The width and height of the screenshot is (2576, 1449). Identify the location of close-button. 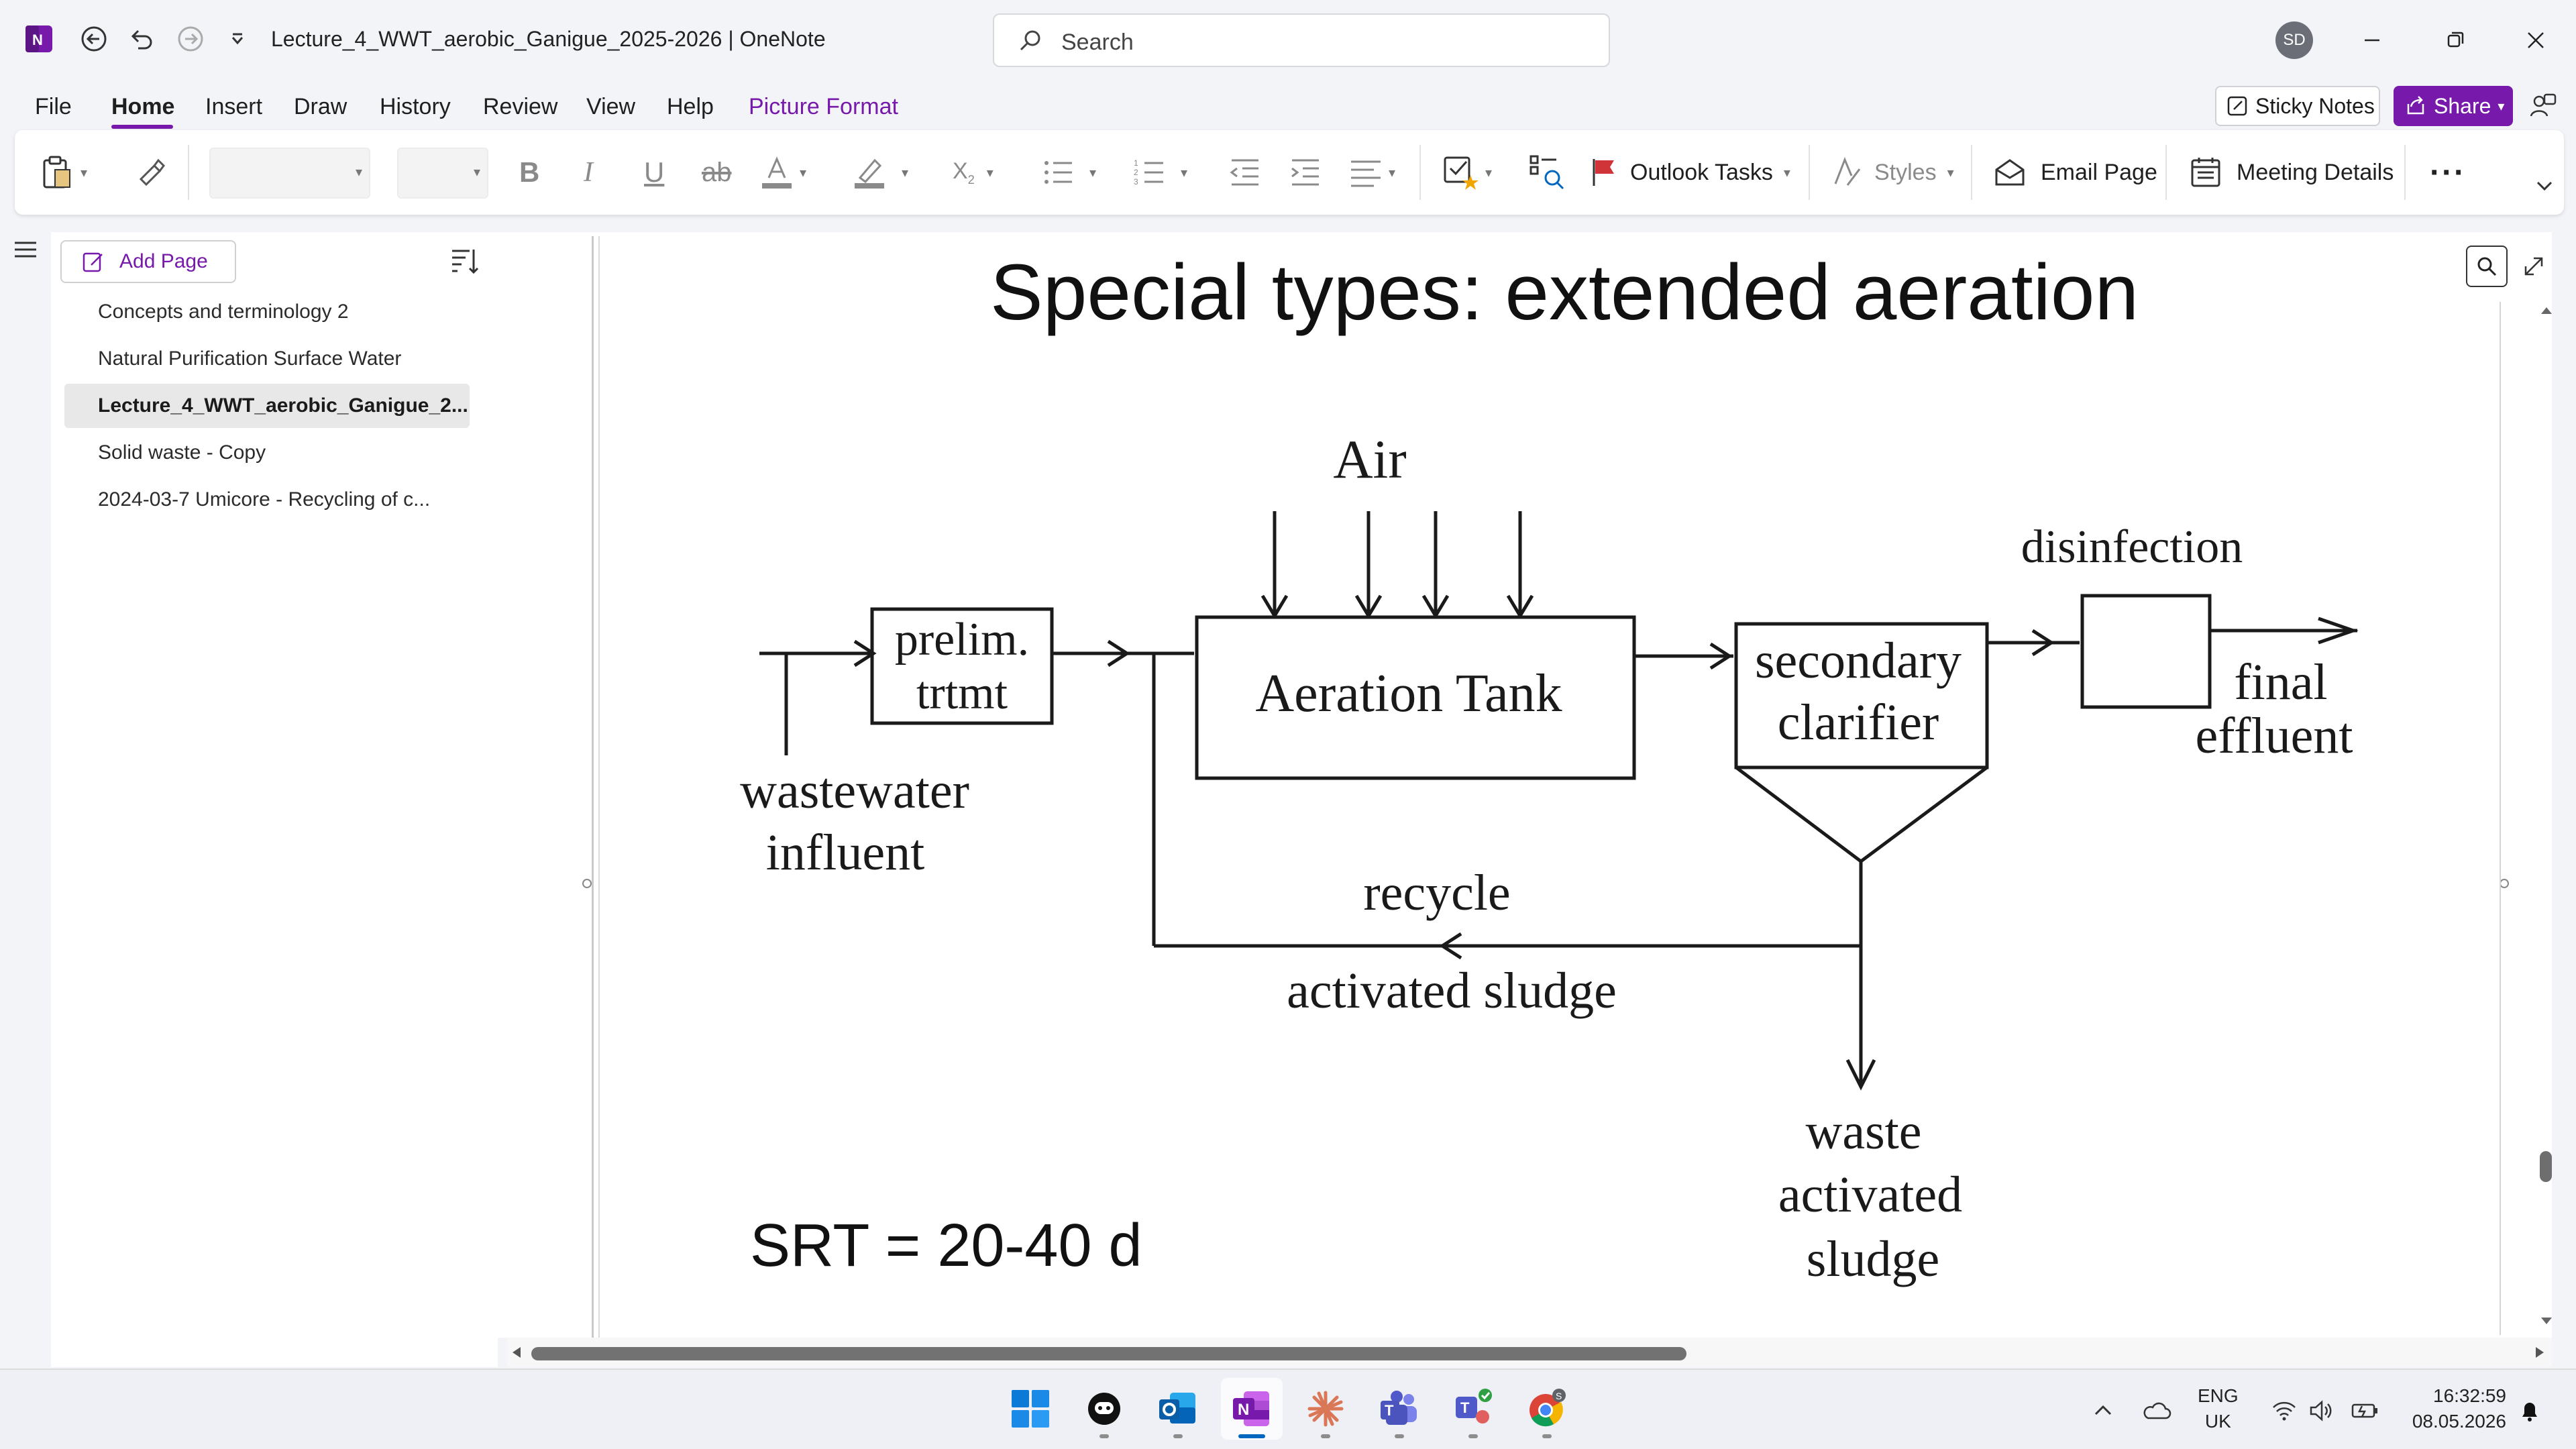
(2536, 40).